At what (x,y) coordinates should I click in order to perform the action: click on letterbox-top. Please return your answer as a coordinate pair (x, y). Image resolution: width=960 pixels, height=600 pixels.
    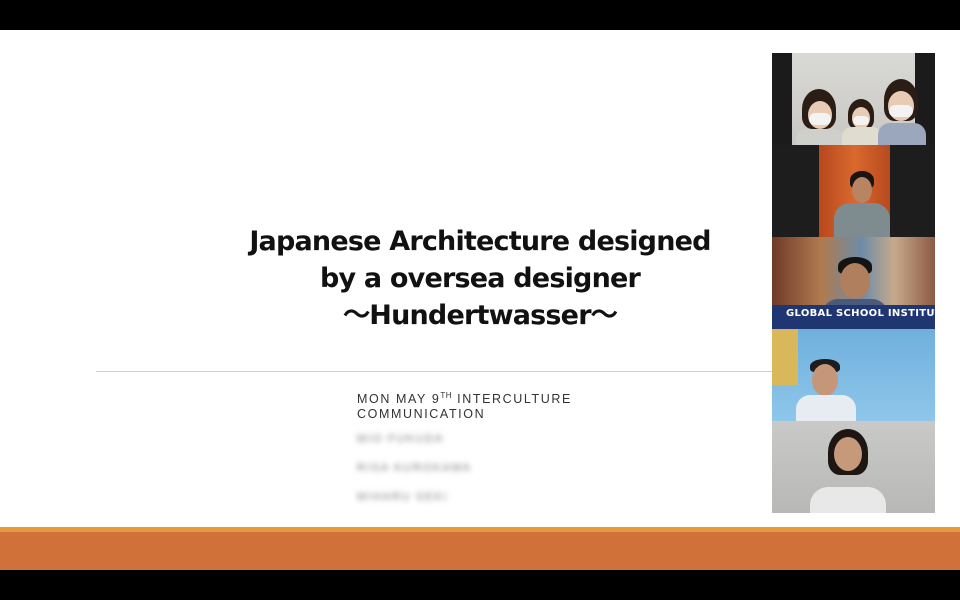
    Looking at the image, I should click on (480, 15).